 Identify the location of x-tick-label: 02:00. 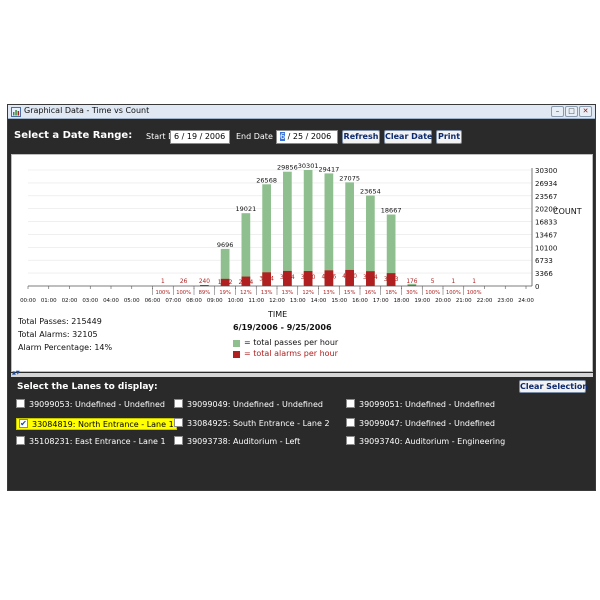
(70, 301).